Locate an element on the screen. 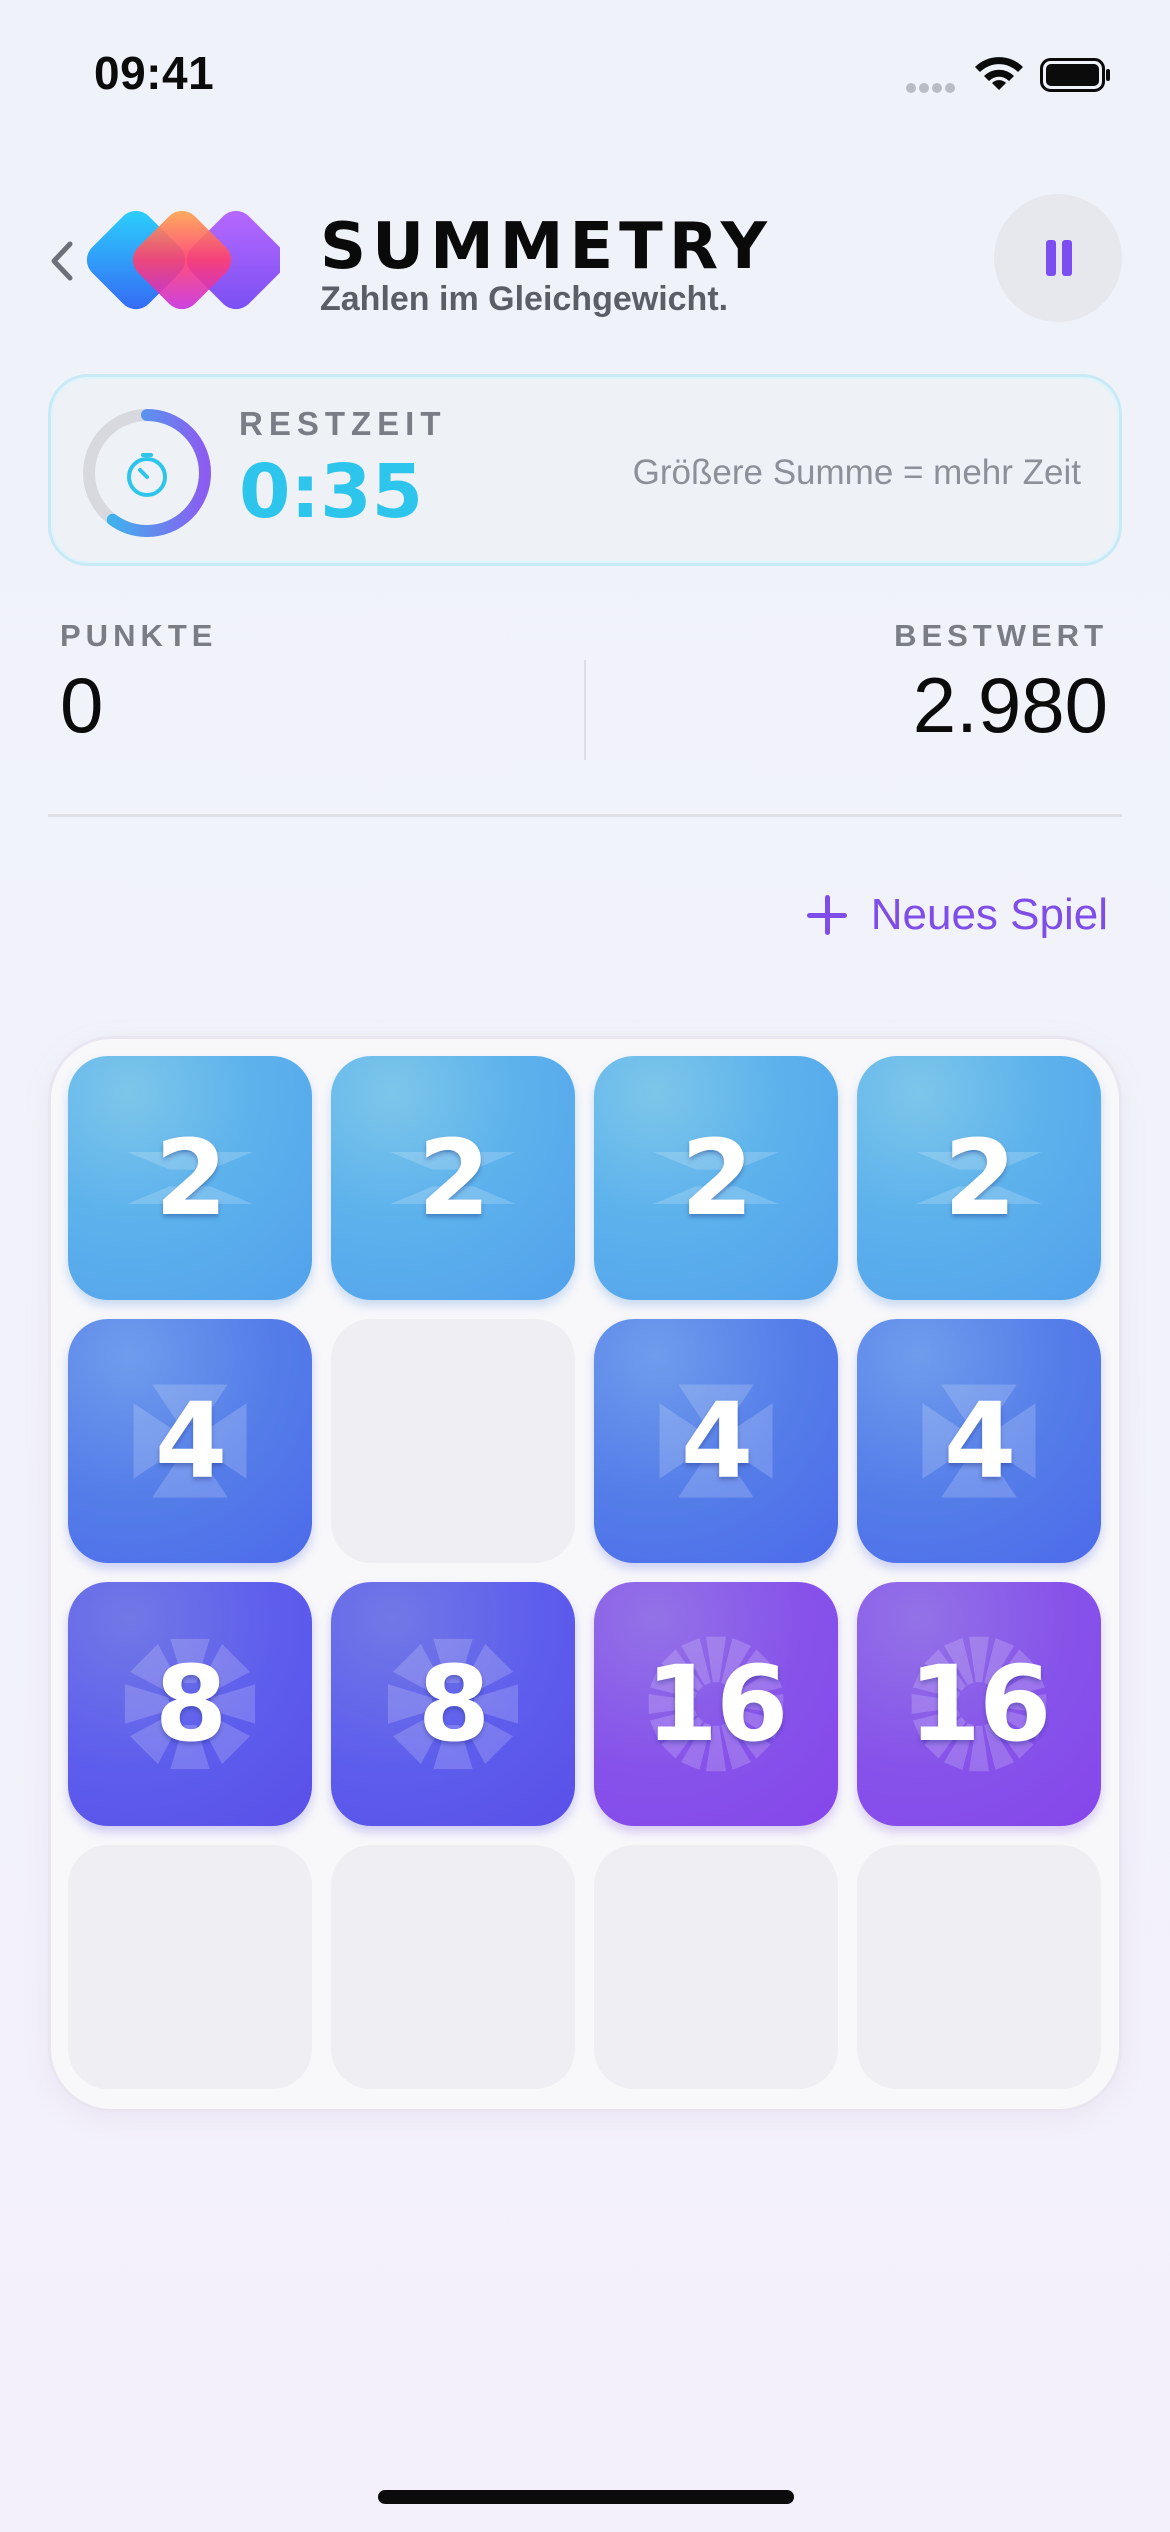  app-subtitle: Zahlen im Gleichgewicht. is located at coordinates (524, 299).